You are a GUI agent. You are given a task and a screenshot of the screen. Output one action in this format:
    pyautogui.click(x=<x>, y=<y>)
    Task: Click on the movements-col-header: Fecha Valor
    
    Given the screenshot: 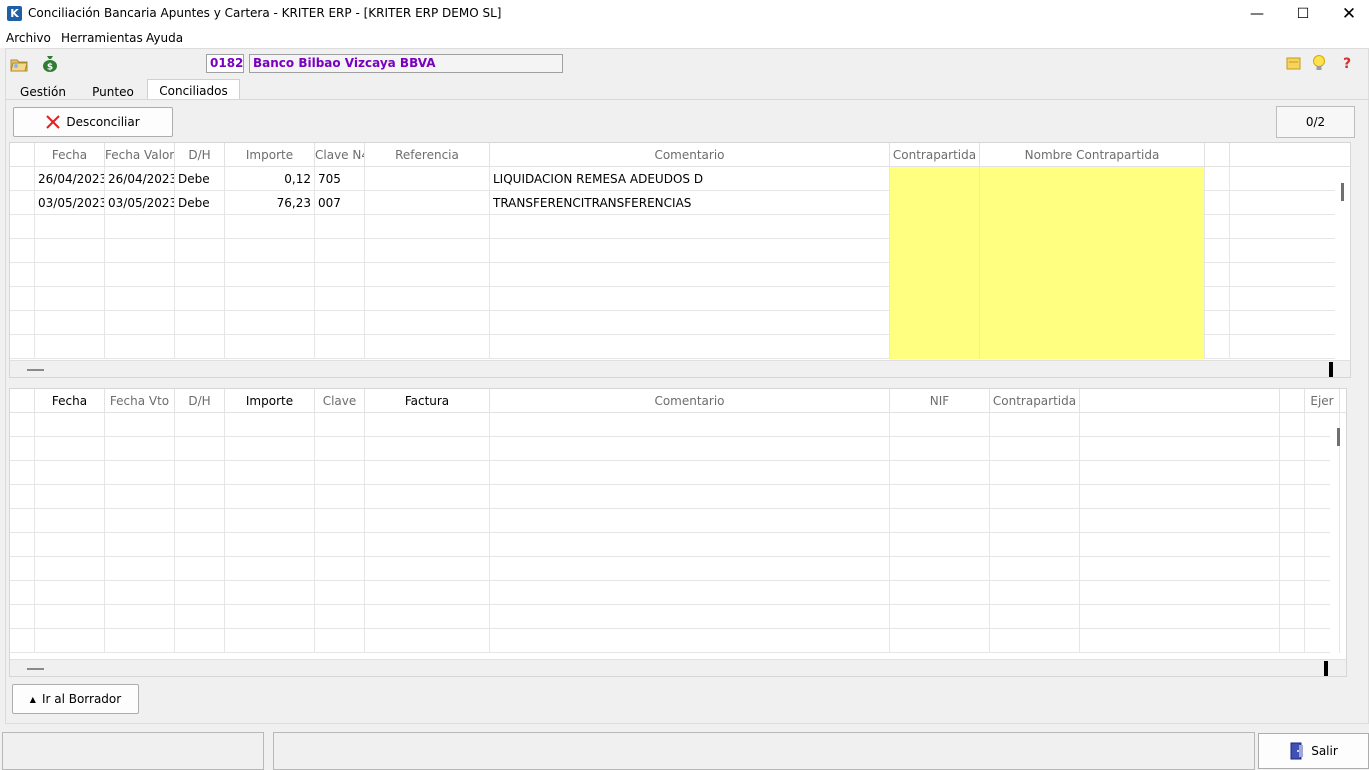 What is the action you would take?
    pyautogui.click(x=140, y=155)
    